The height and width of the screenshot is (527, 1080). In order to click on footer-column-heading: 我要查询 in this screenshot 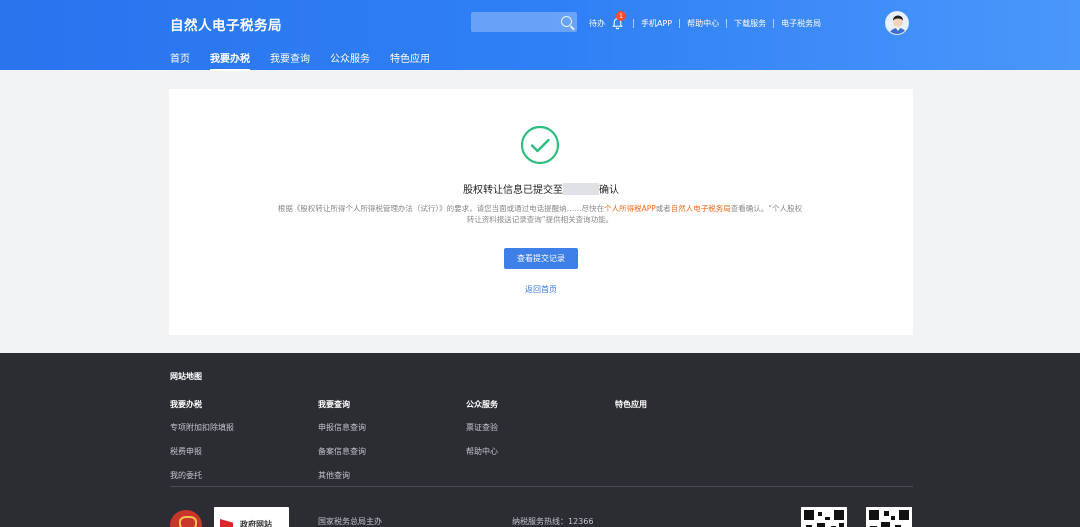, I will do `click(334, 404)`.